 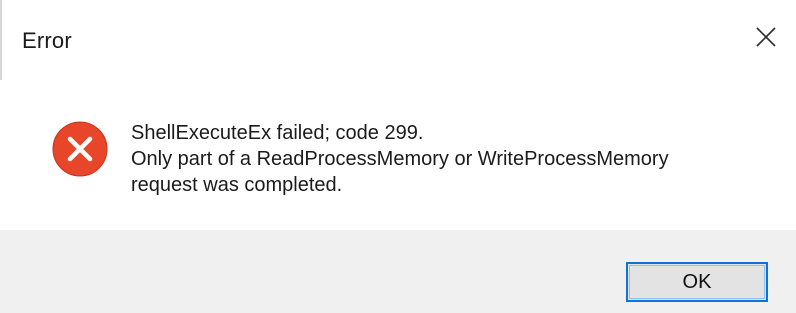 I want to click on window-title: Error, so click(x=47, y=40).